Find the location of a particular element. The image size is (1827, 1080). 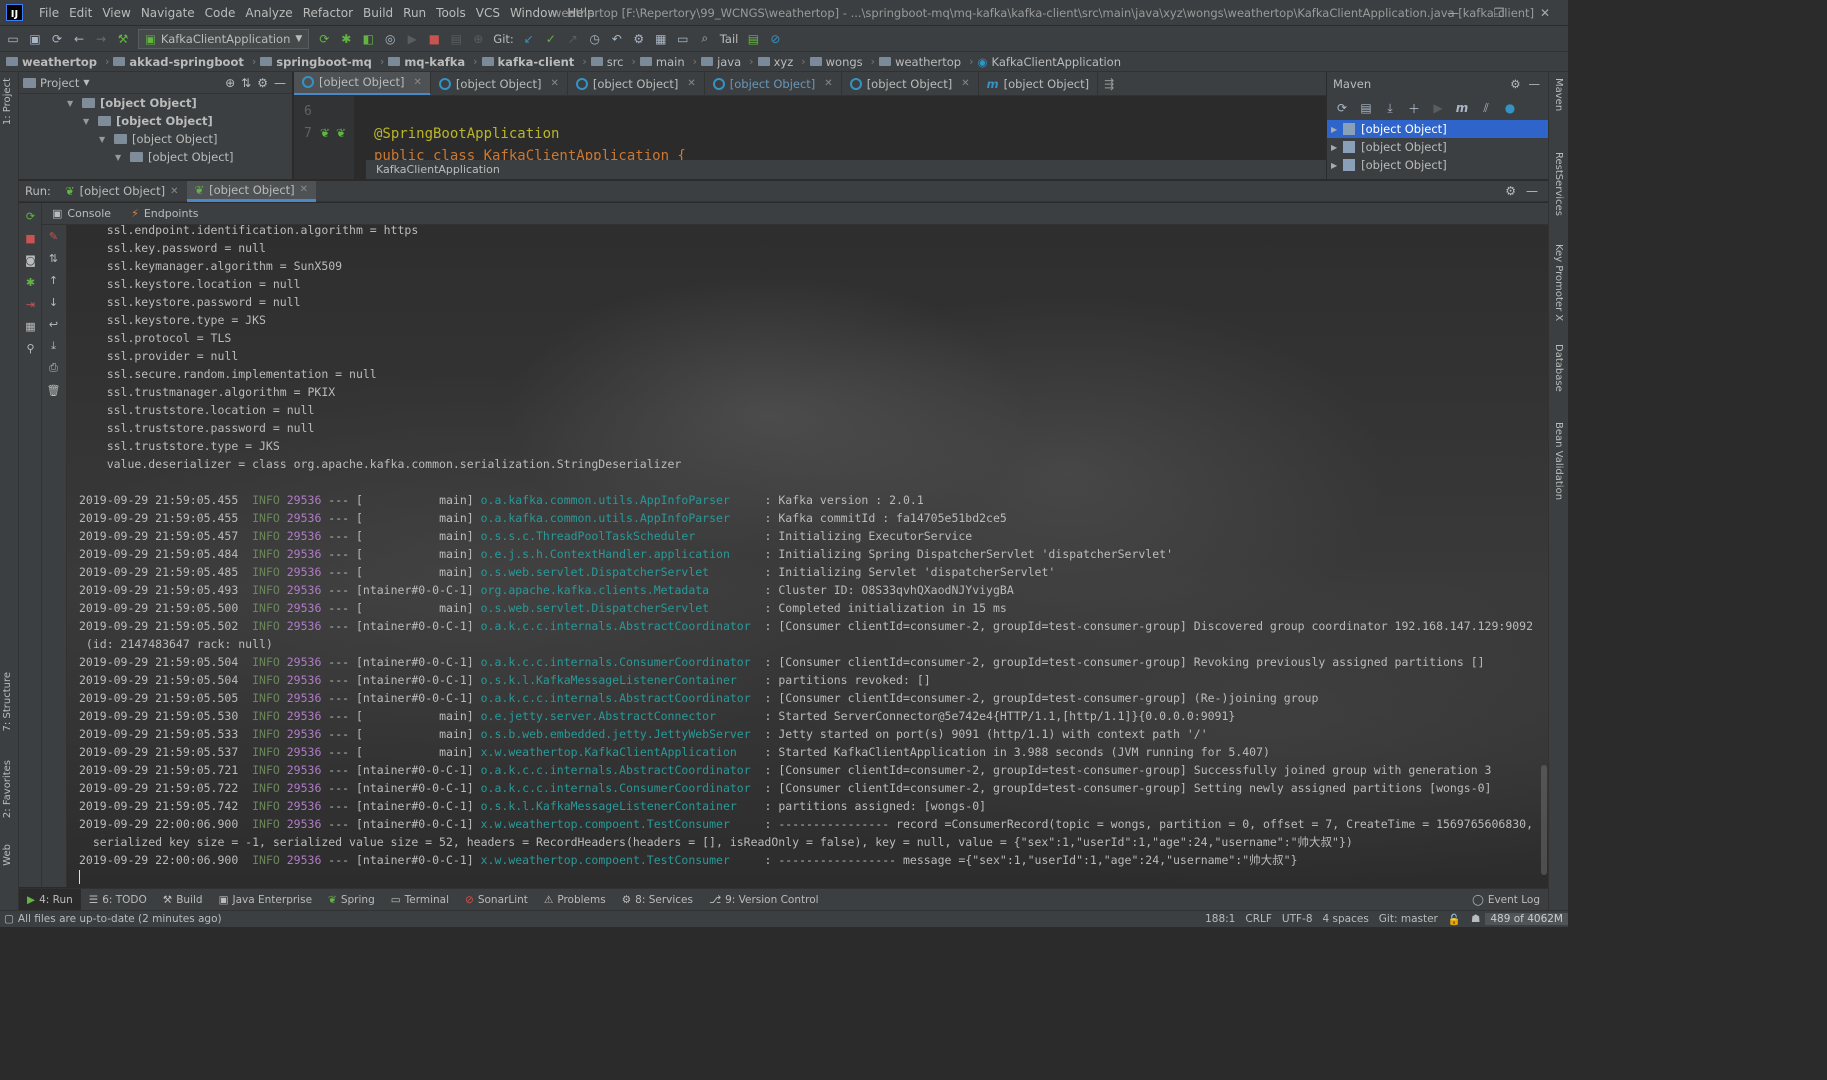

power-save-icon: ⊘ is located at coordinates (775, 39).